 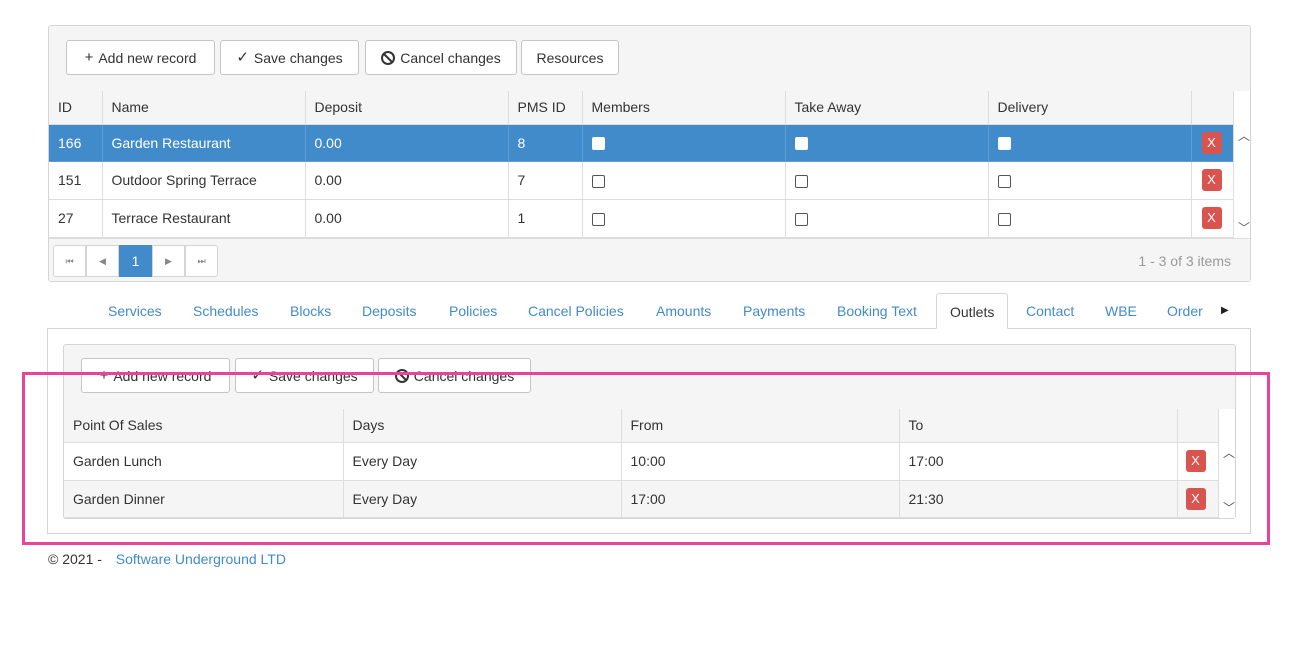 I want to click on tab-services: Services, so click(x=135, y=311).